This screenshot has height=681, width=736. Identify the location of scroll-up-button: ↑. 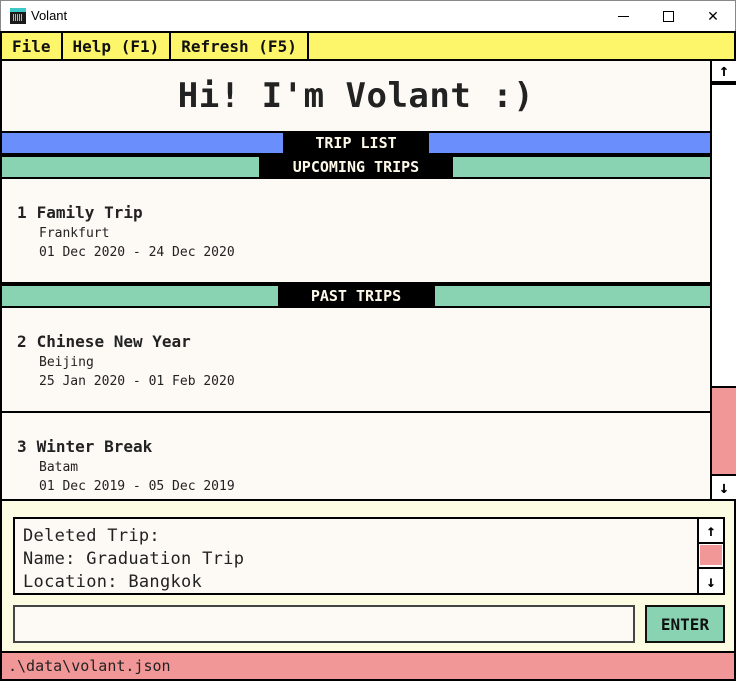
(724, 73).